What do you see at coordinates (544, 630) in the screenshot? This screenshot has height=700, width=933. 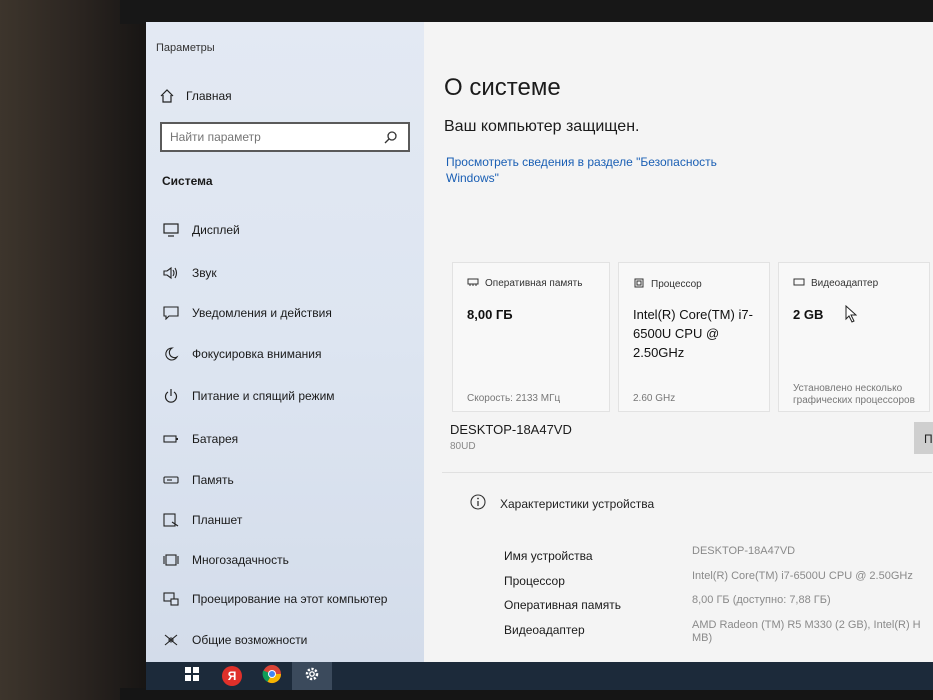 I see `spec-label: Видеоадаптер` at bounding box center [544, 630].